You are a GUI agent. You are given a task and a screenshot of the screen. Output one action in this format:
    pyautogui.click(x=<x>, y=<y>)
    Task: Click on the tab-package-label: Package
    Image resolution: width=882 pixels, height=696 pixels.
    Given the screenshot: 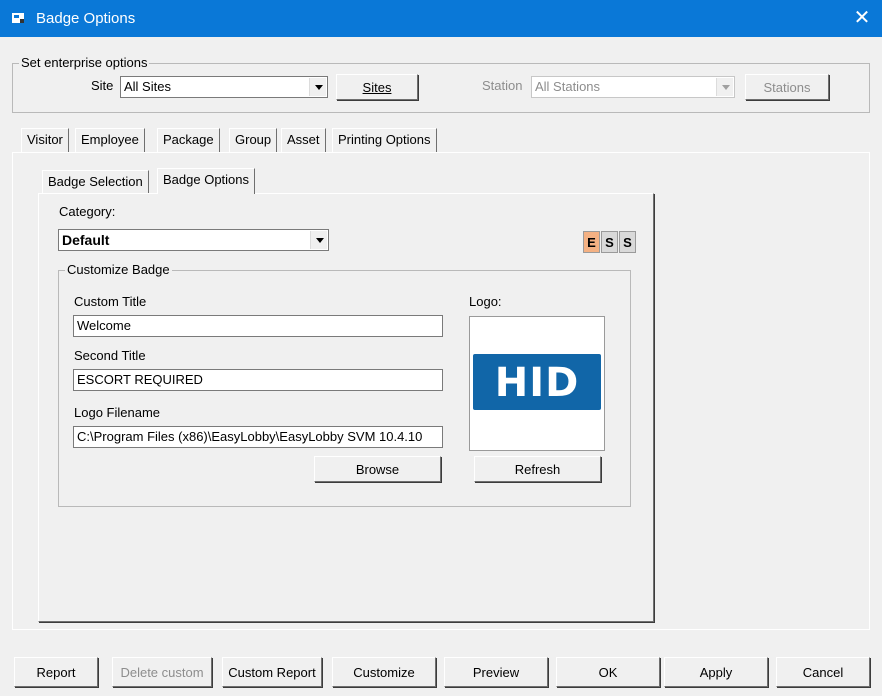 What is the action you would take?
    pyautogui.click(x=188, y=139)
    